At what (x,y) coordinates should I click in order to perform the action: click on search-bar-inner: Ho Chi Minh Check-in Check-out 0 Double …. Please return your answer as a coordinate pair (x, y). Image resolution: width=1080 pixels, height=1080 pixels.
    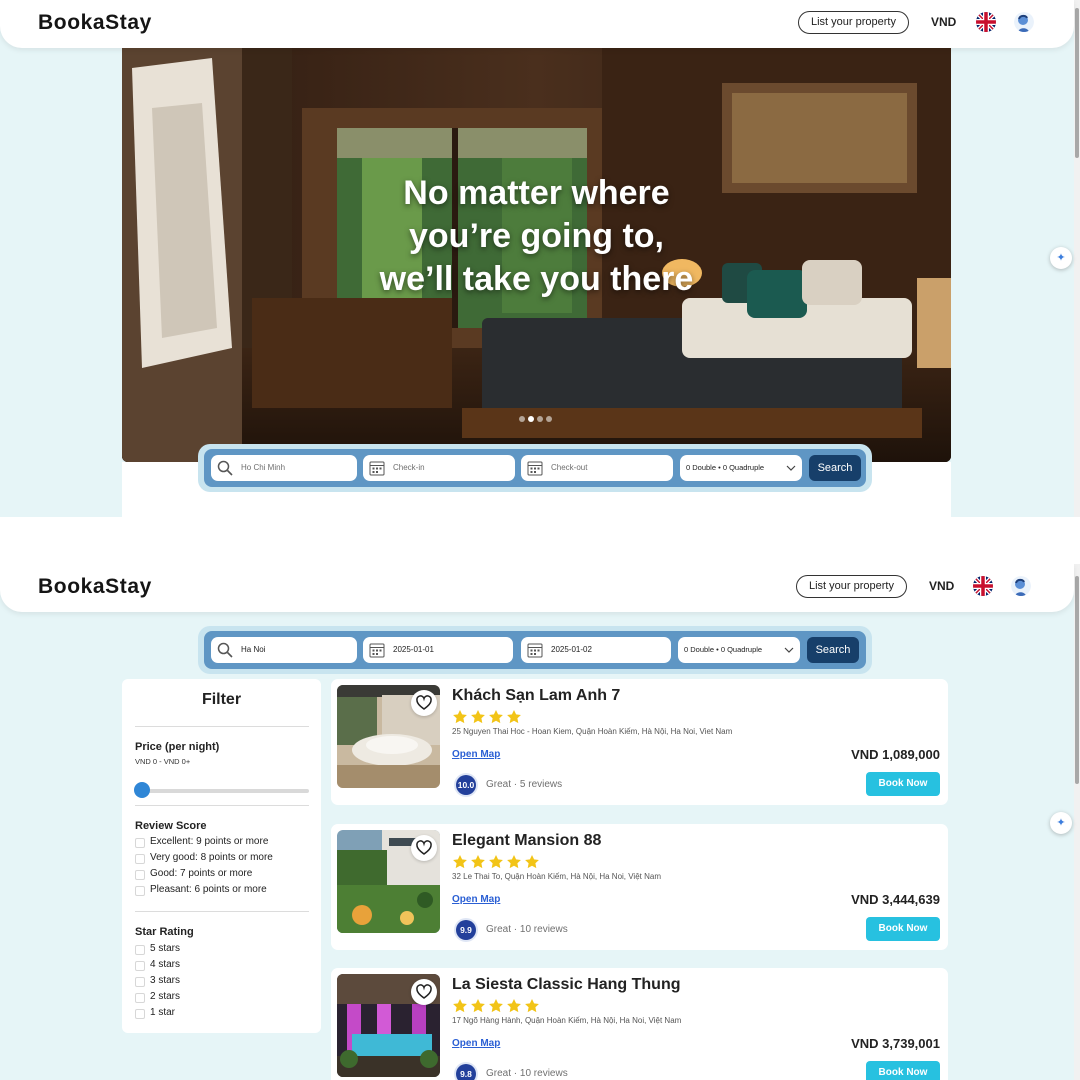
    Looking at the image, I should click on (535, 468).